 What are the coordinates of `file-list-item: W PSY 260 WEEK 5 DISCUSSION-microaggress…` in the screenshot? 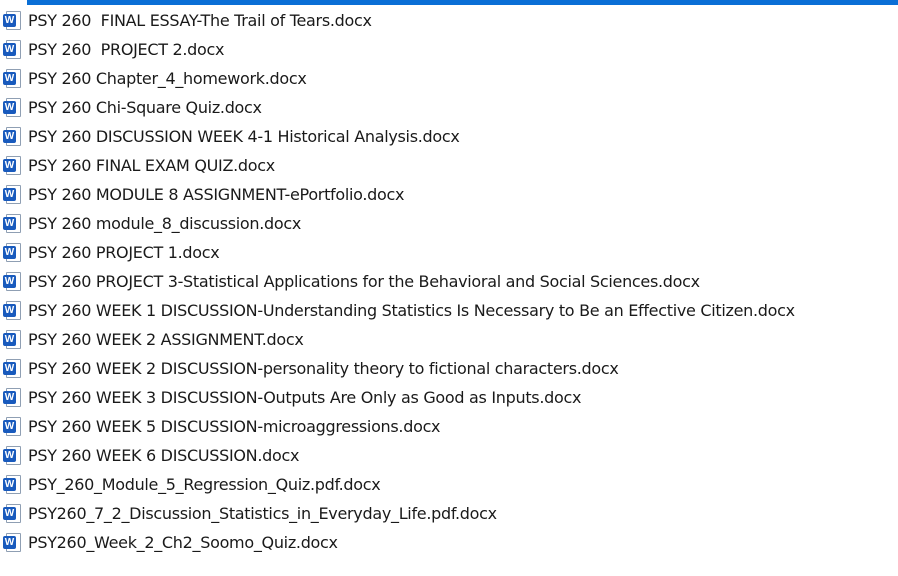 It's located at (449, 426).